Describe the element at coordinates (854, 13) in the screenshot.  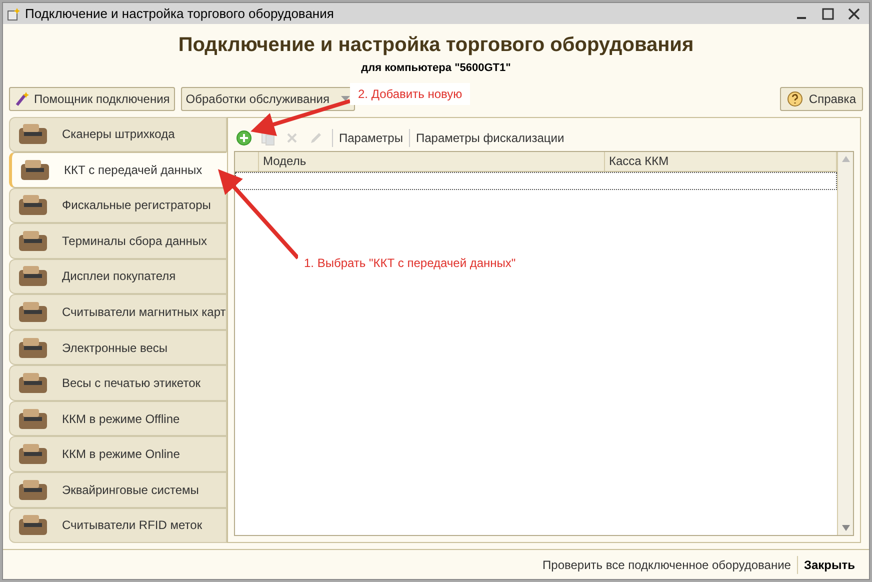
I see `close-icon` at that location.